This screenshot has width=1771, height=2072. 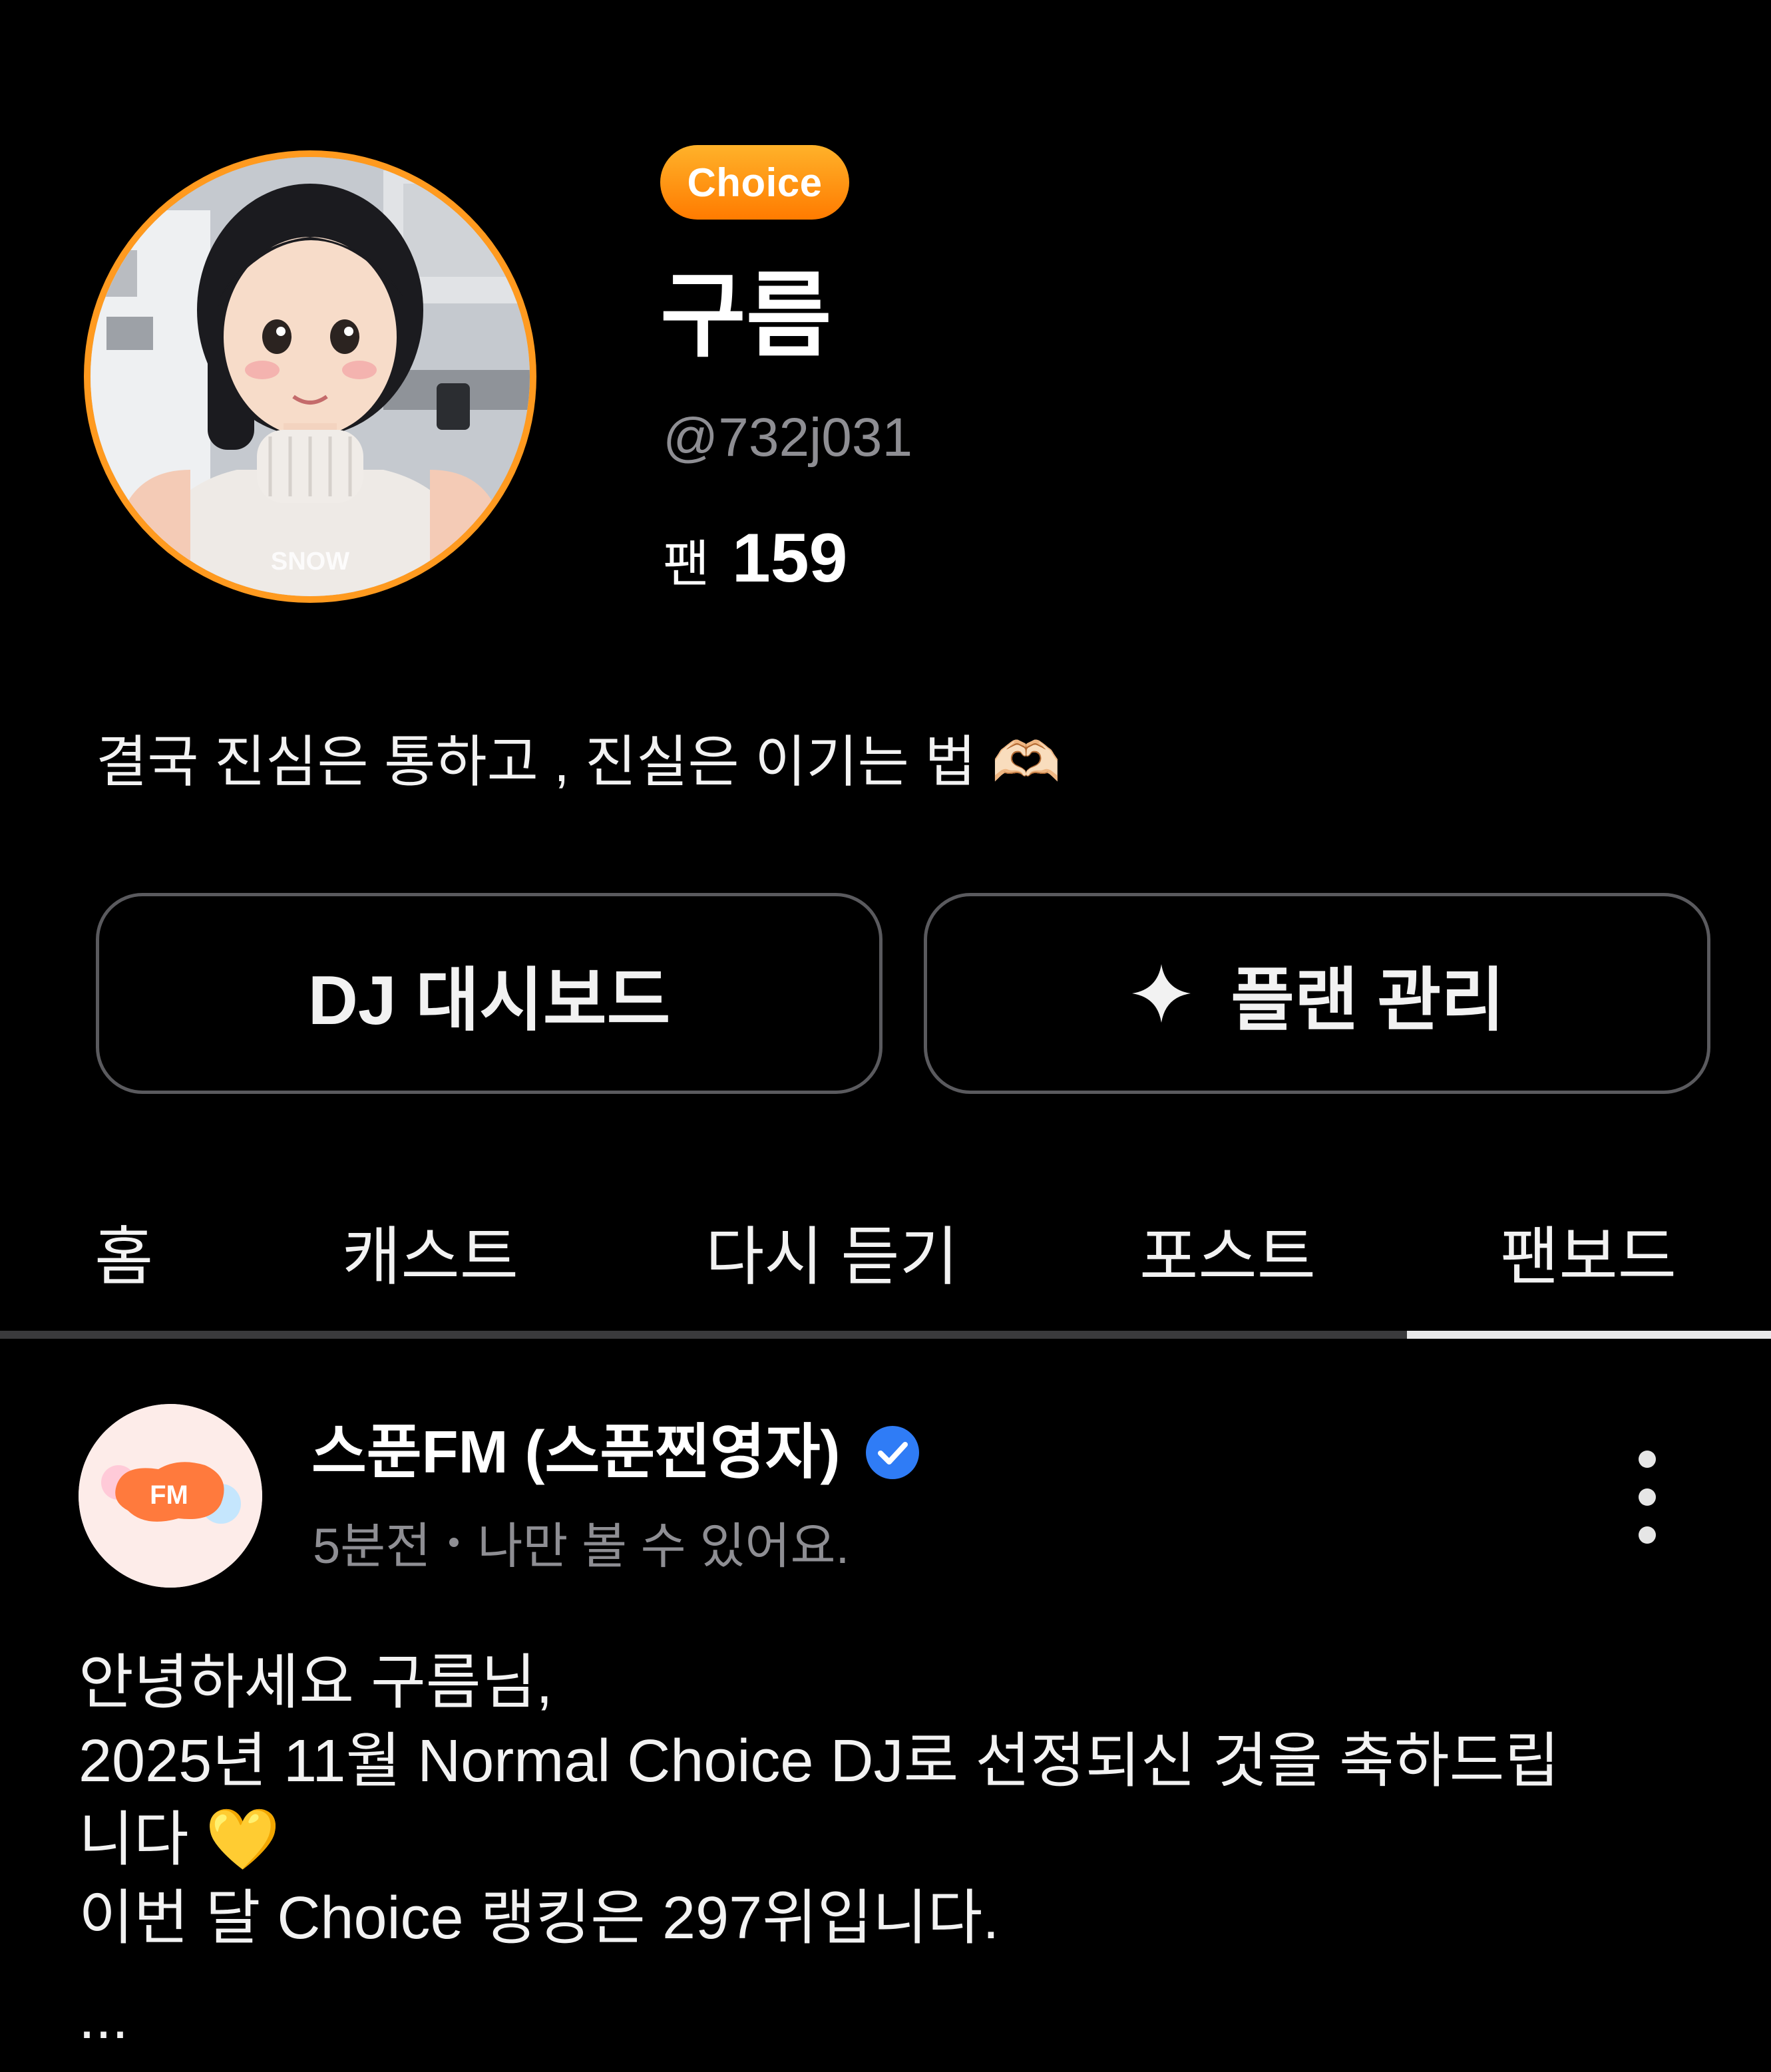 I want to click on post-author-avatar: FM, so click(x=170, y=1496).